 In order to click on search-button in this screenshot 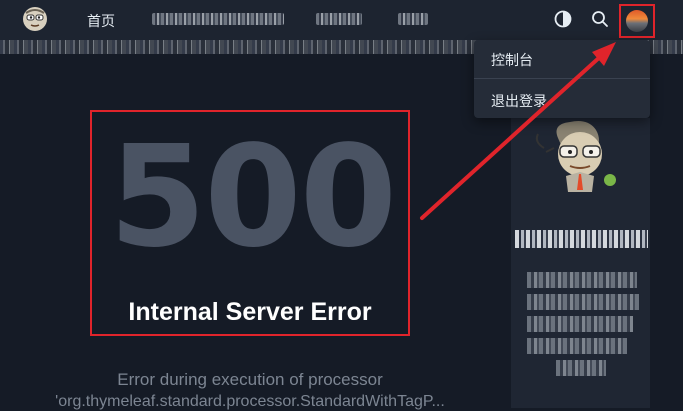, I will do `click(600, 19)`.